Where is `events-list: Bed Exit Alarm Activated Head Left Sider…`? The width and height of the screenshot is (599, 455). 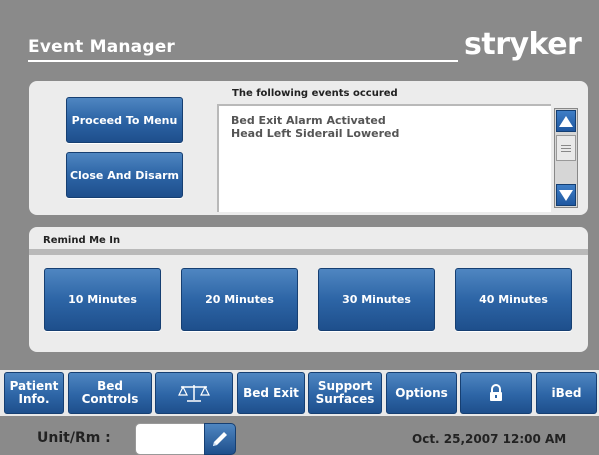 events-list: Bed Exit Alarm Activated Head Left Sider… is located at coordinates (384, 158).